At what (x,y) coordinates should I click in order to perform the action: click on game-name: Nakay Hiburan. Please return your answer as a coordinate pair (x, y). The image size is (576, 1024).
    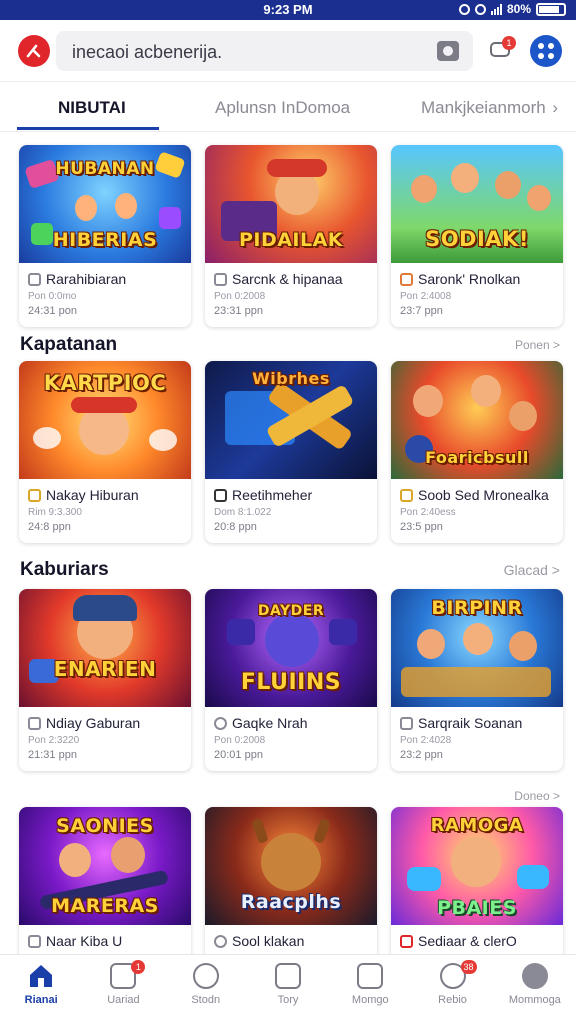
    Looking at the image, I should click on (92, 495).